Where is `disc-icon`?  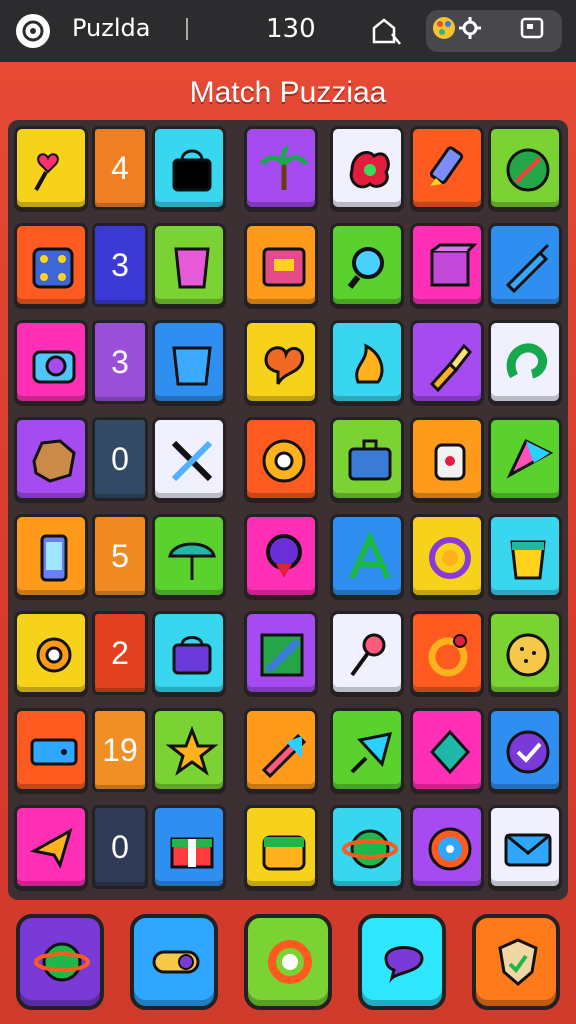
disc-icon is located at coordinates (284, 461).